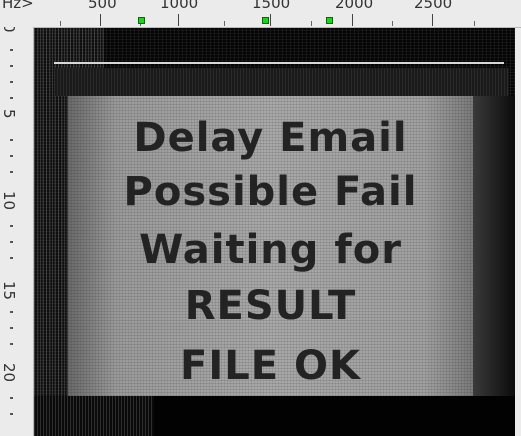 The image size is (521, 436). What do you see at coordinates (102, 6) in the screenshot?
I see `frequency-tick-label: 500` at bounding box center [102, 6].